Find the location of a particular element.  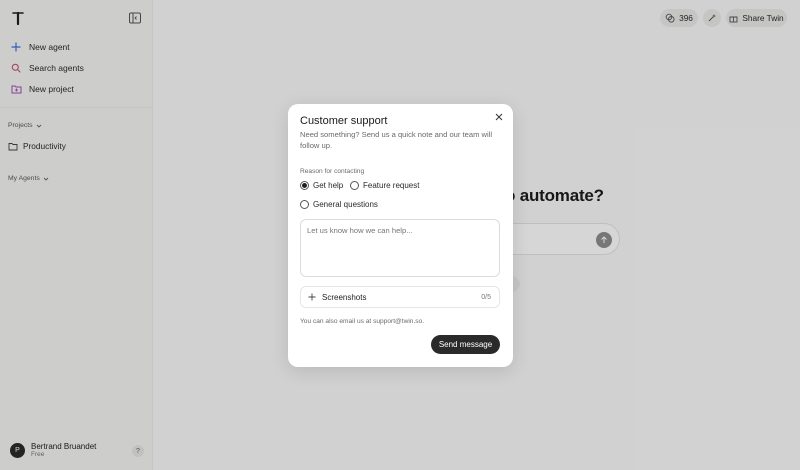

radio-general-questions-label: General questions is located at coordinates (345, 204).